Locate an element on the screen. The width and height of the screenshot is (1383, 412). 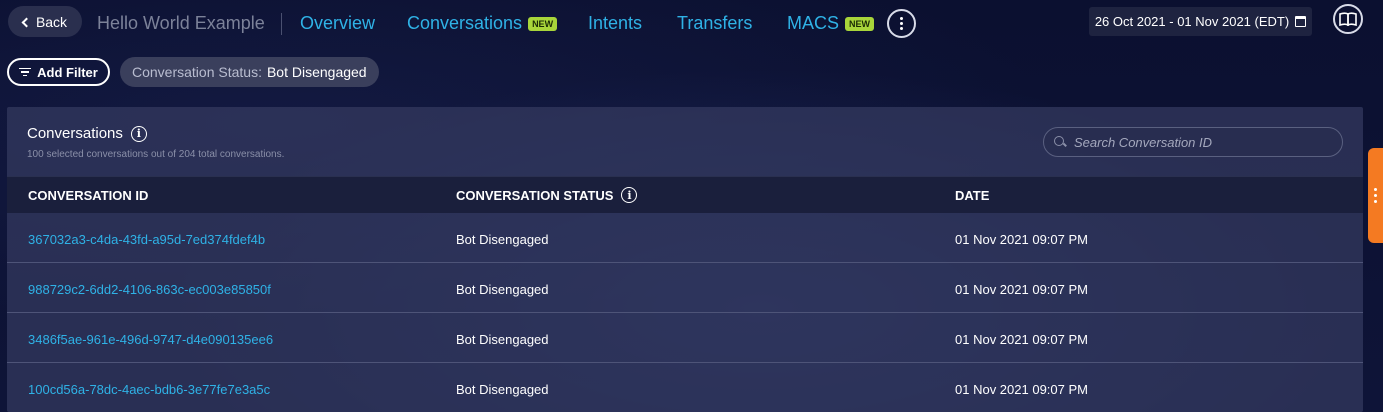
tab-macs-label: MACS is located at coordinates (813, 23).